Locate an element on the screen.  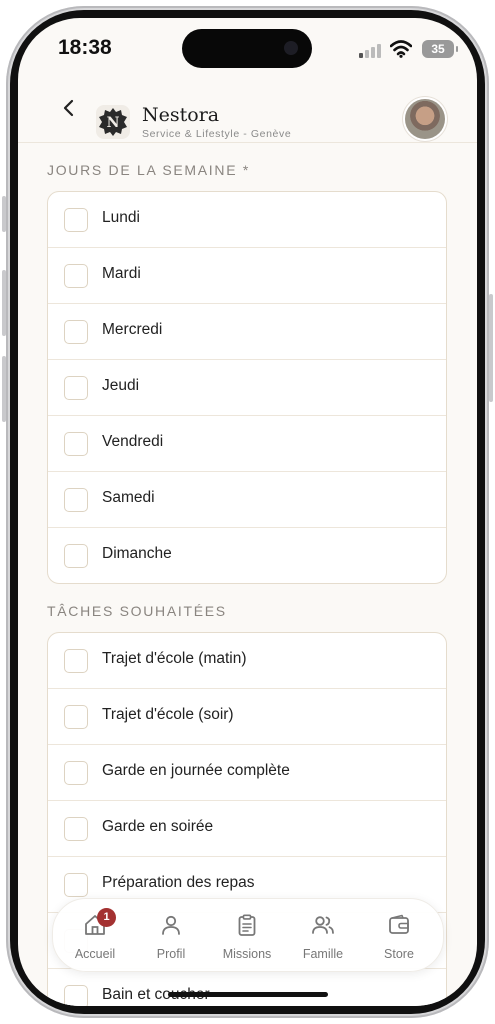
task-option-garde-journee: Garde en journée complète is located at coordinates (247, 773).